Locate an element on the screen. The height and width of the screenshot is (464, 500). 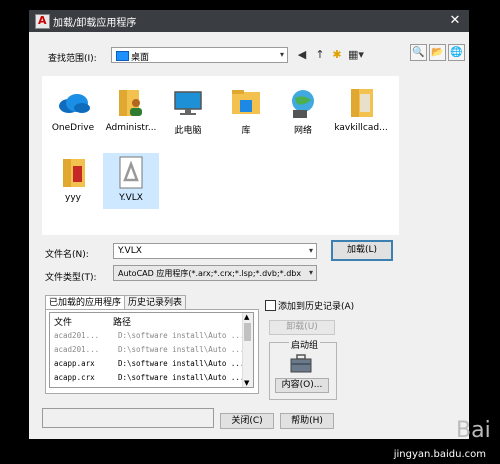
file-item-yyy: yyy is located at coordinates (73, 179).